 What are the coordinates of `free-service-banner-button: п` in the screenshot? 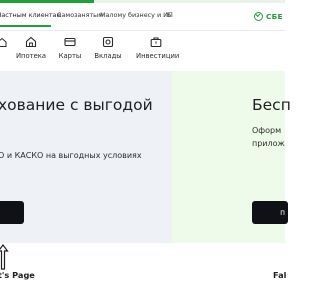 It's located at (270, 212).